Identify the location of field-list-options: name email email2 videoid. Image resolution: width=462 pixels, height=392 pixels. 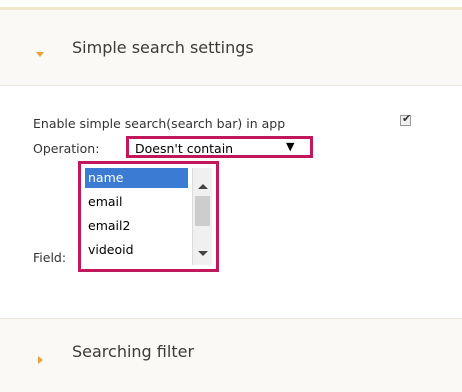
(138, 216).